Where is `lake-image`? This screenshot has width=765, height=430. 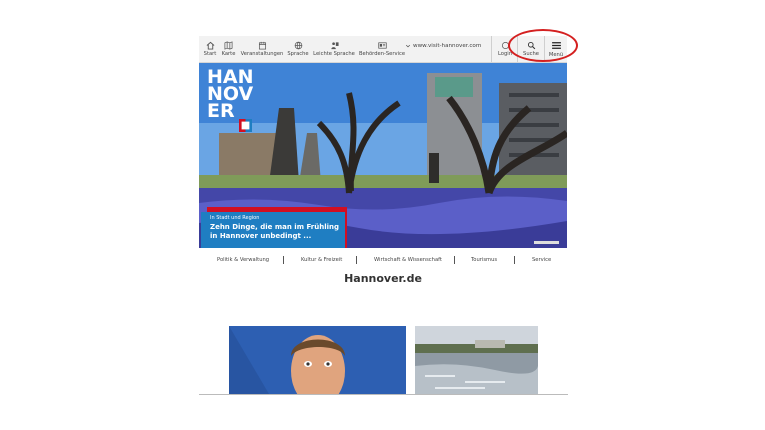
lake-image is located at coordinates (476, 360).